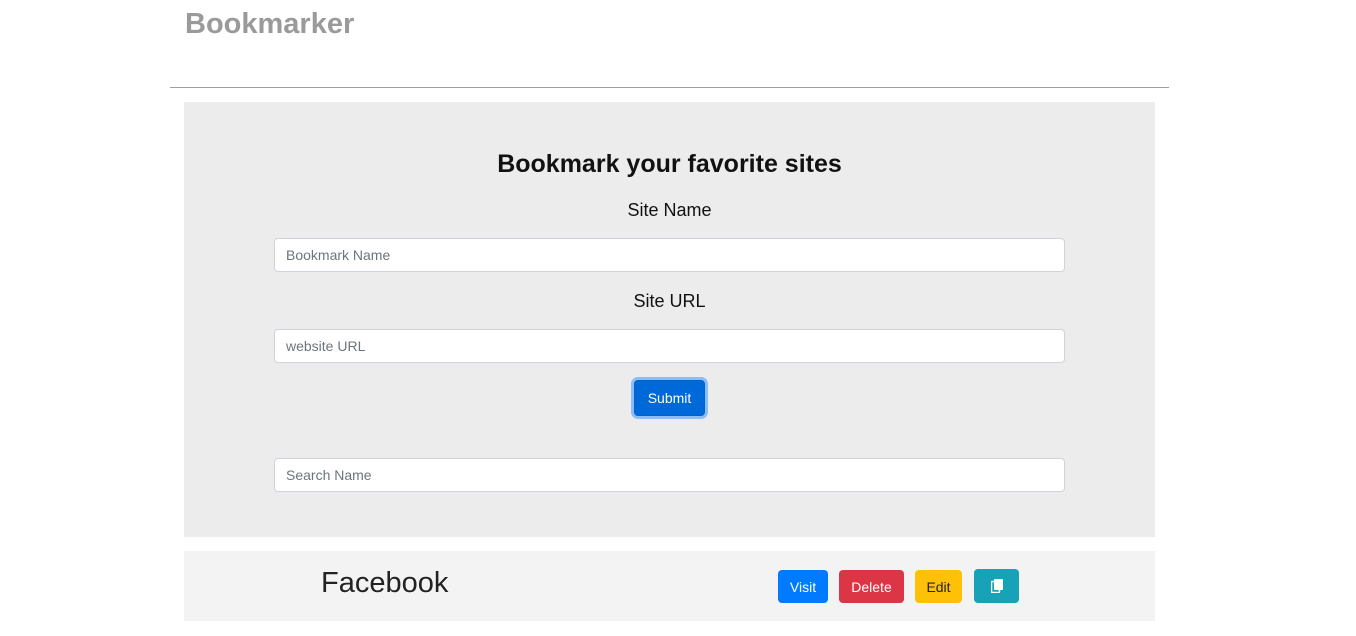 The height and width of the screenshot is (636, 1356). I want to click on bookmark-site-name: Facebook, so click(385, 583).